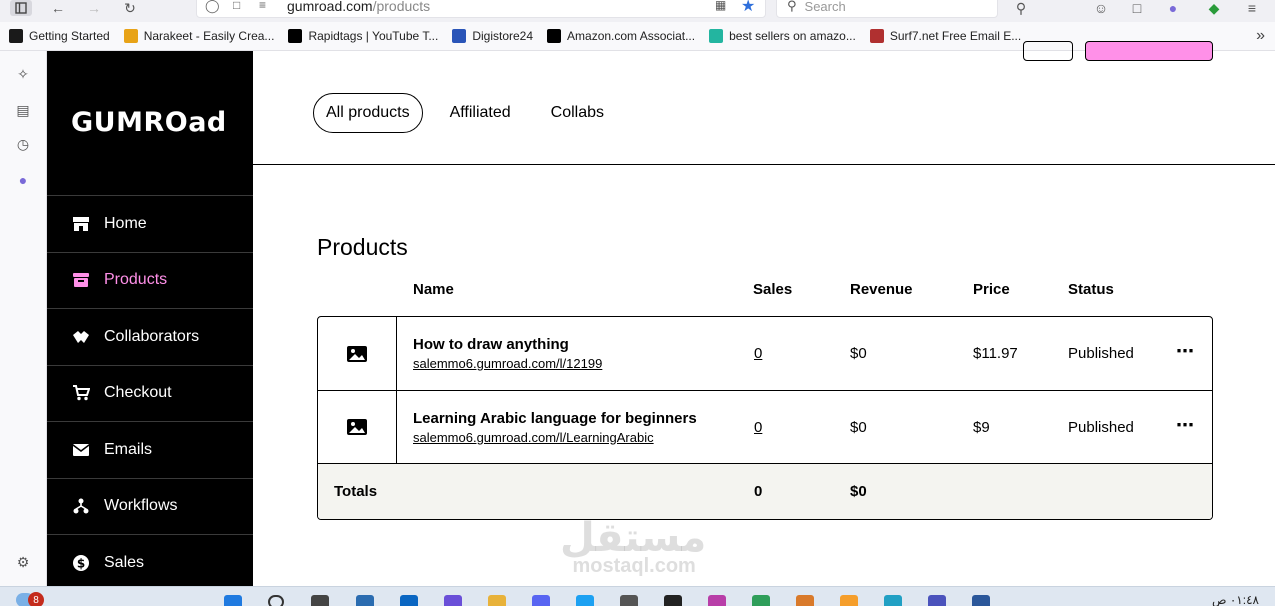  I want to click on column-header-sales: Sales, so click(772, 289).